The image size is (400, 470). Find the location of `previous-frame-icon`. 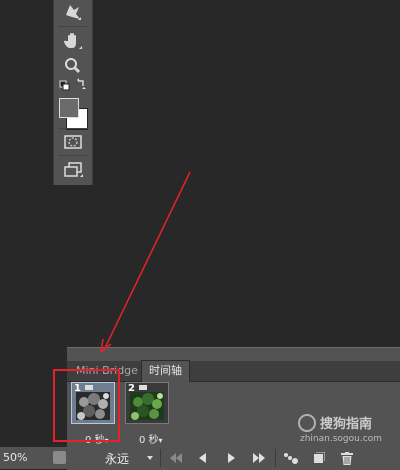

previous-frame-icon is located at coordinates (203, 458).